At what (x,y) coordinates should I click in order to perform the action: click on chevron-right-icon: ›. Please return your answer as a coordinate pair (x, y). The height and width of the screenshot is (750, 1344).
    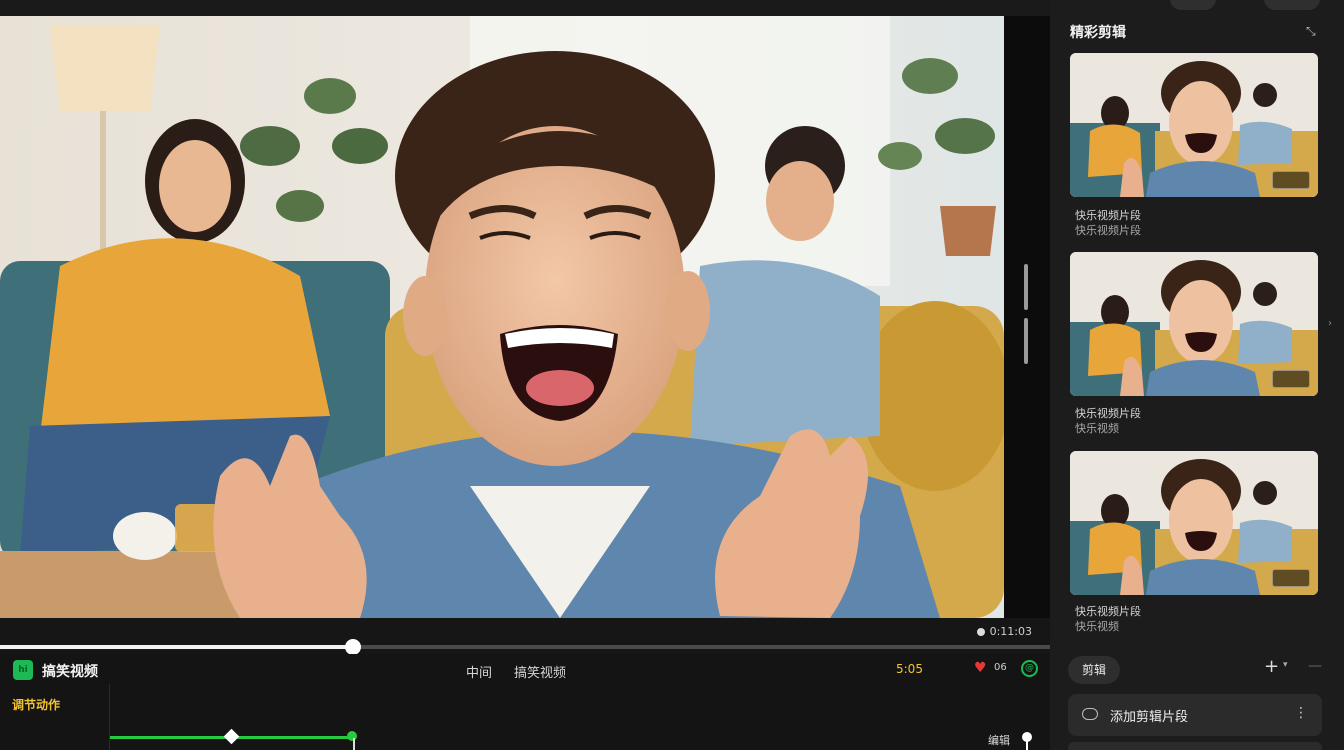
    Looking at the image, I should click on (1330, 323).